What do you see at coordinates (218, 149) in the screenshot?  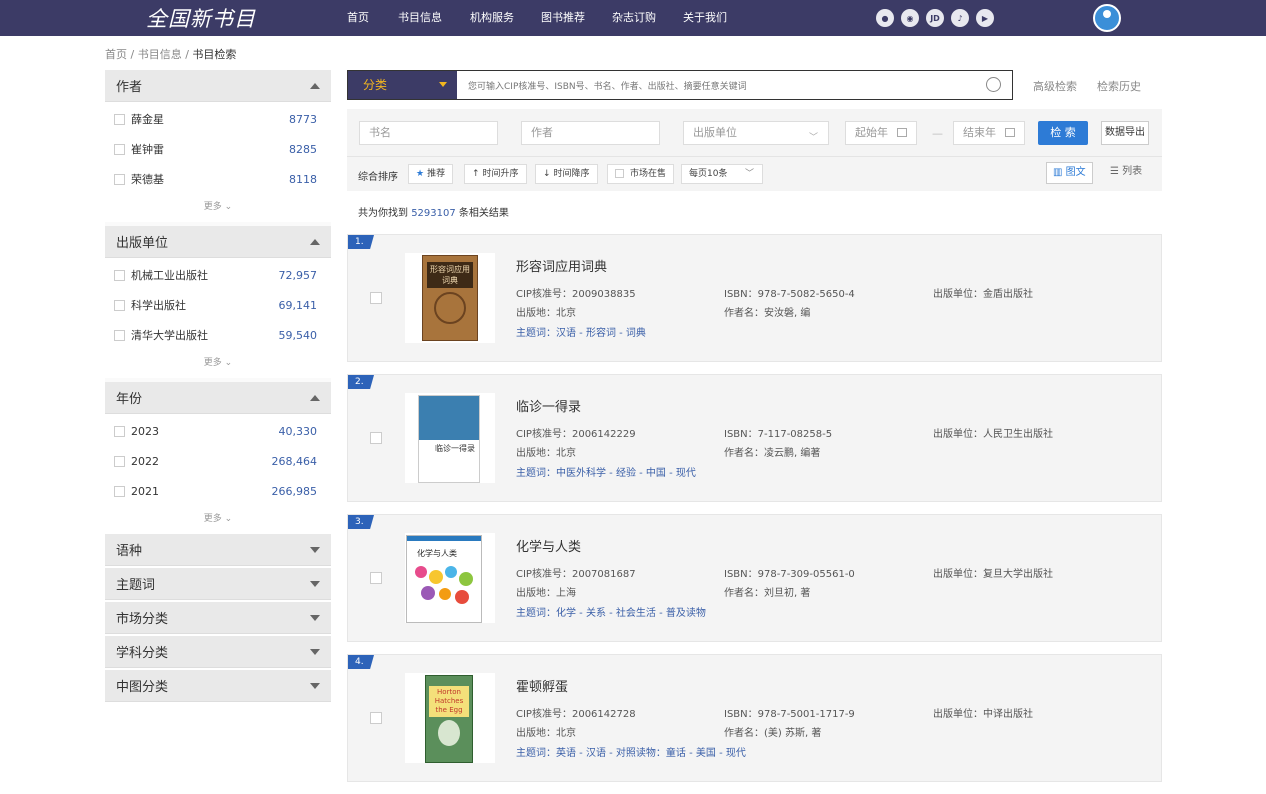 I see `filter-item: 崔钟雷 8285` at bounding box center [218, 149].